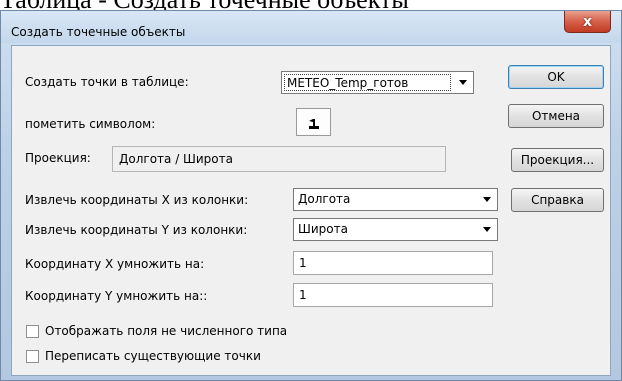 The height and width of the screenshot is (381, 622). I want to click on title-bar: Создать точечные объекты x, so click(311, 27).